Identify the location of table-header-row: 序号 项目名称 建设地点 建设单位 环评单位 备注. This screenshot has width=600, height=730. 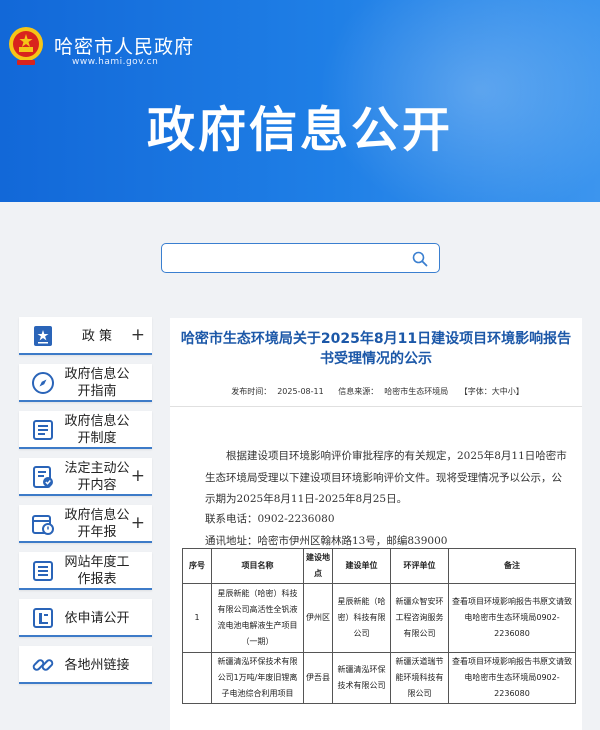
(379, 566).